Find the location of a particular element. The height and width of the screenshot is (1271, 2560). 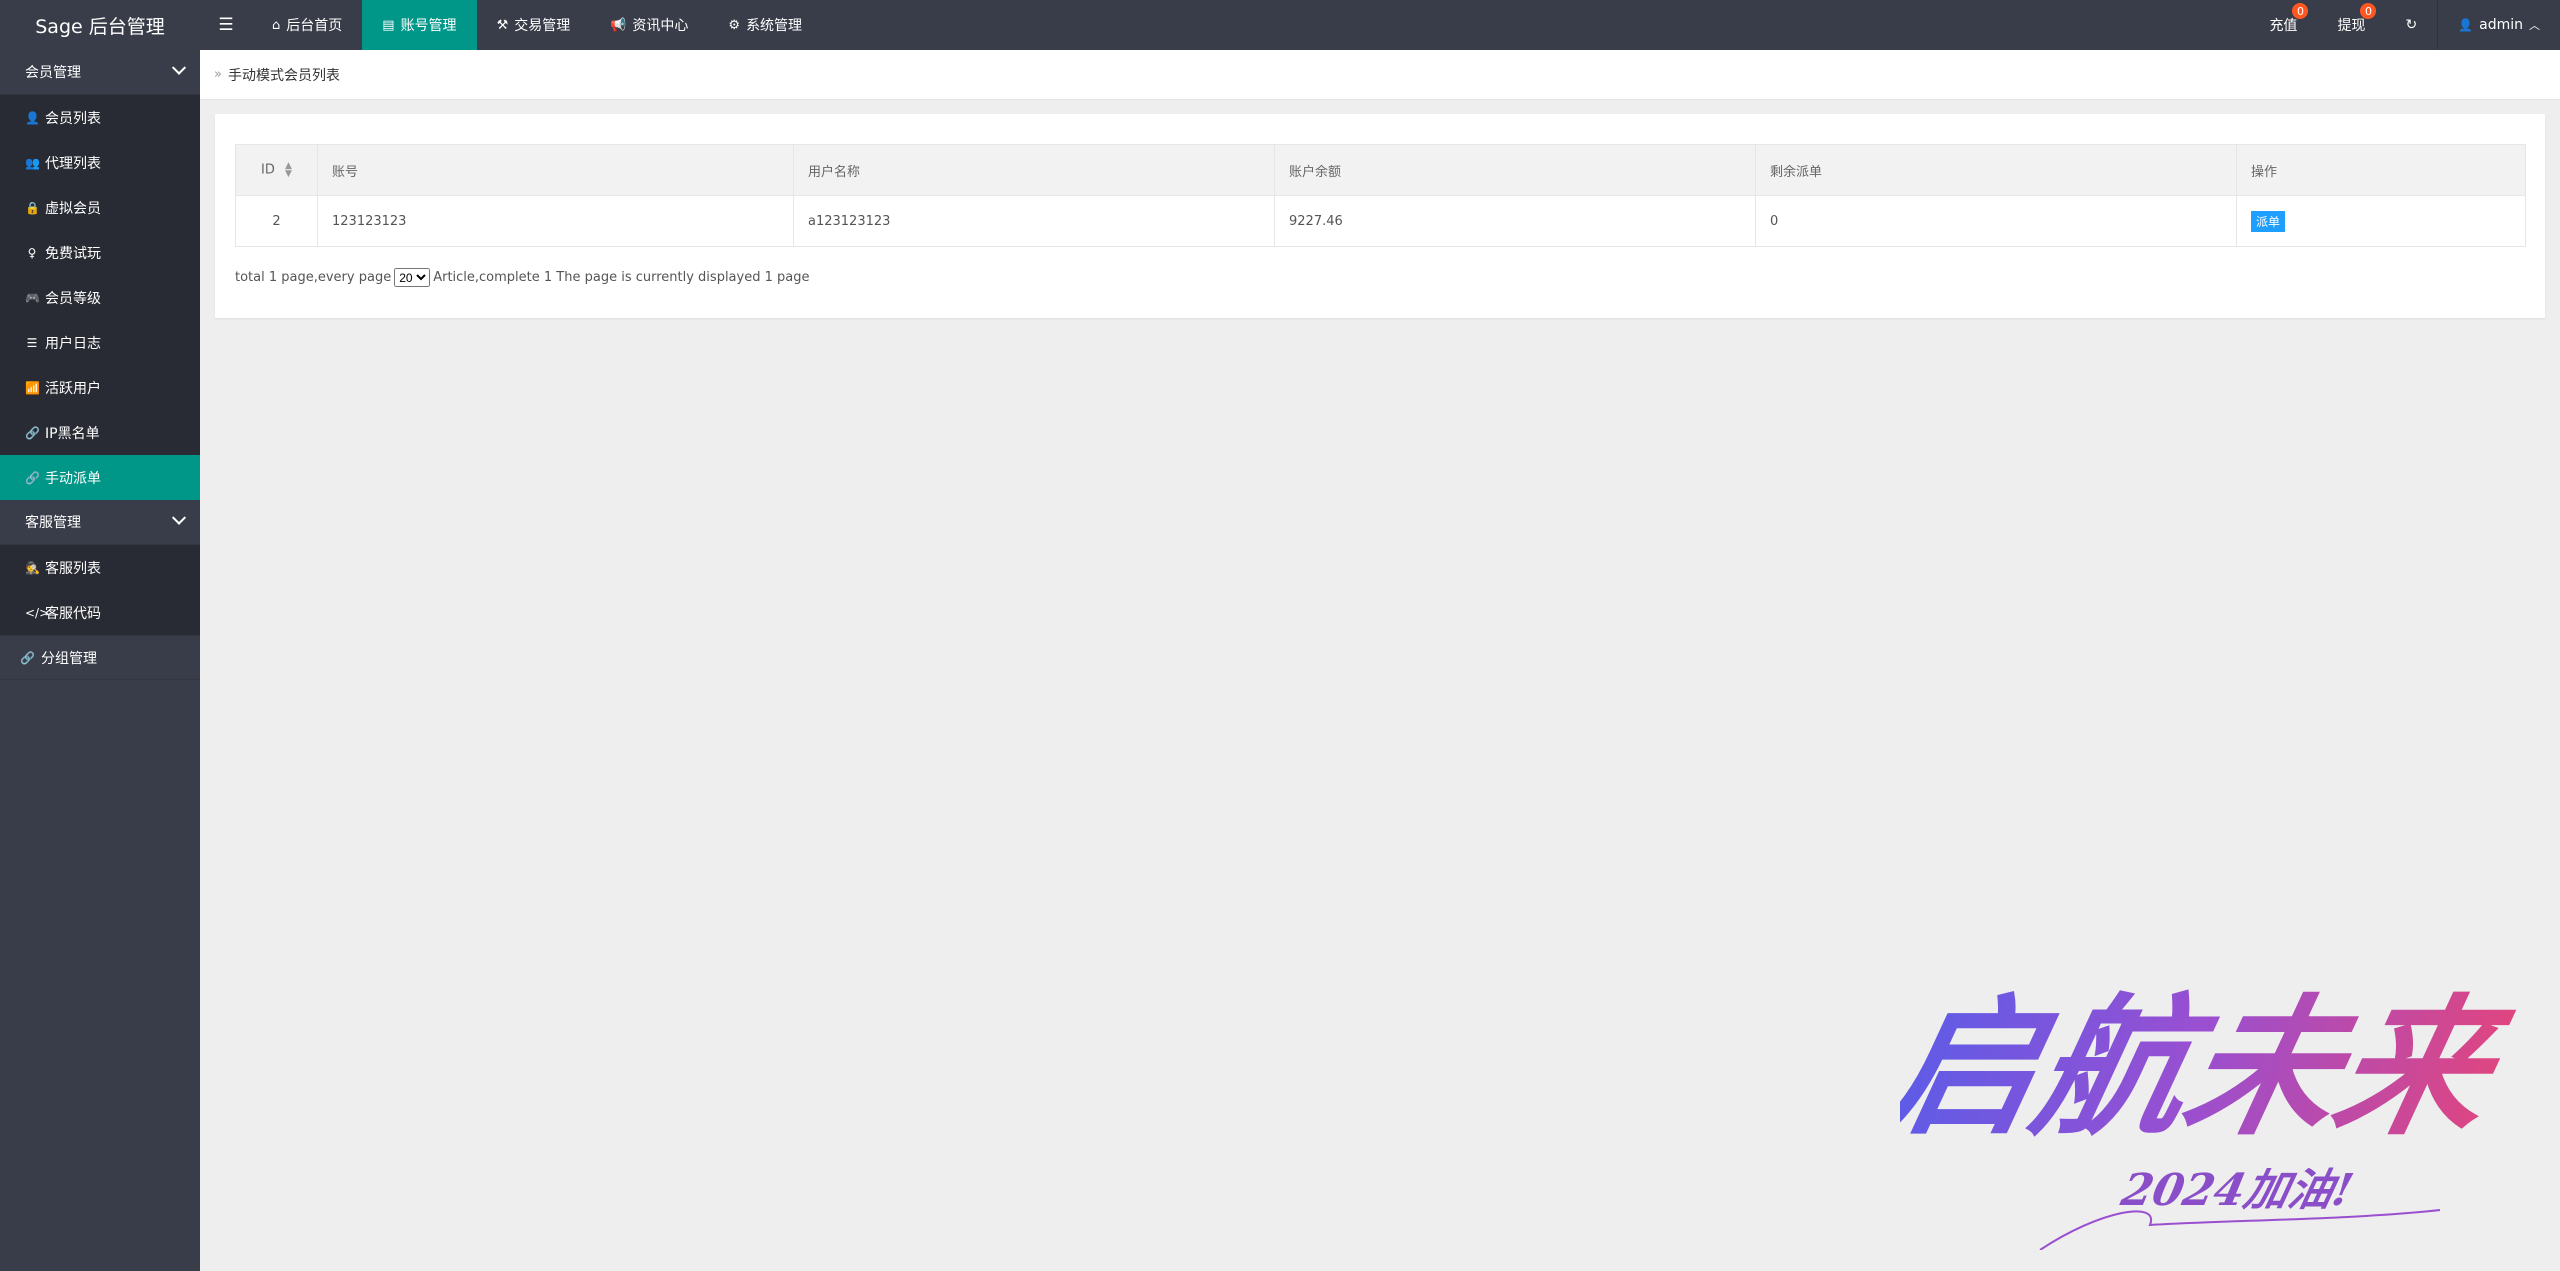

breadcrumb-label: 手动模式会员列表 is located at coordinates (283, 75).